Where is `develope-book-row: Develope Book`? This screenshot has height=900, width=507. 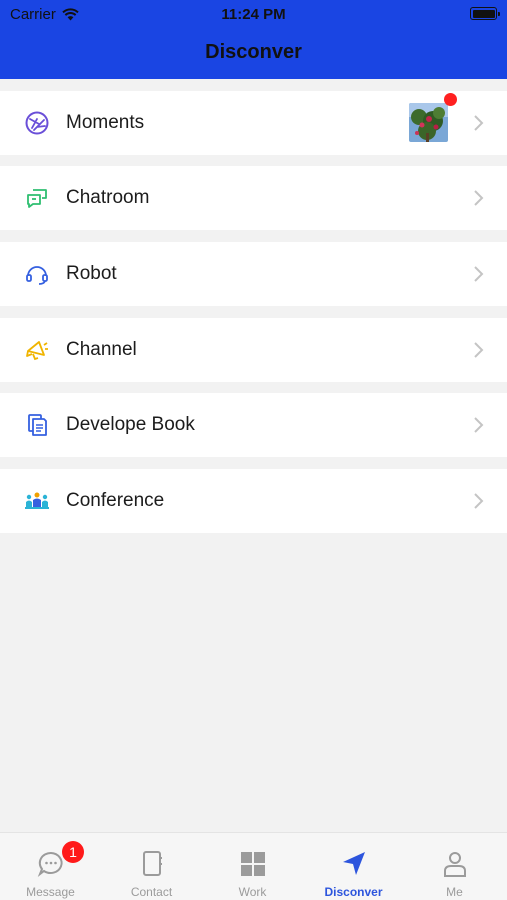
develope-book-row: Develope Book is located at coordinates (253, 425).